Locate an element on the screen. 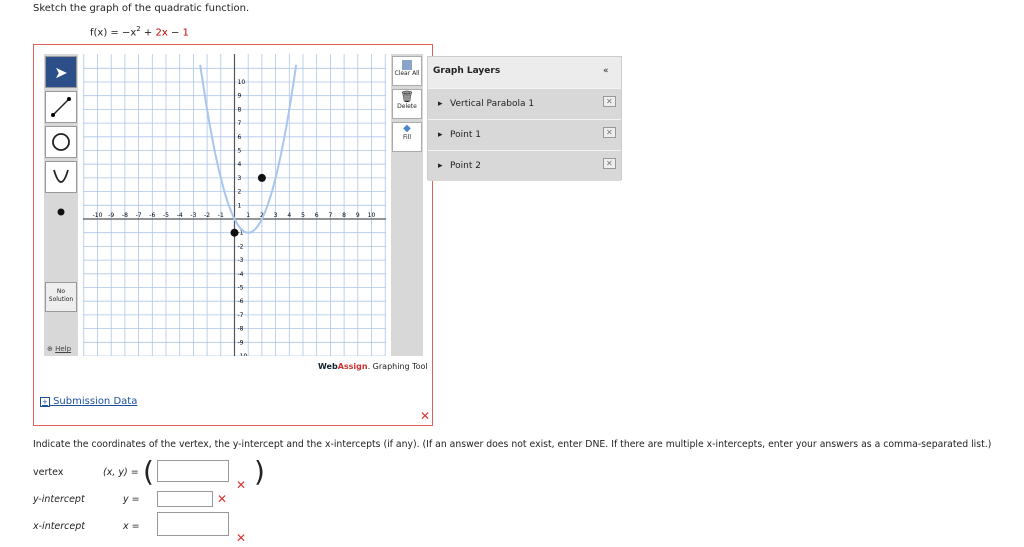 This screenshot has height=547, width=1024. point-tool is located at coordinates (61, 212).